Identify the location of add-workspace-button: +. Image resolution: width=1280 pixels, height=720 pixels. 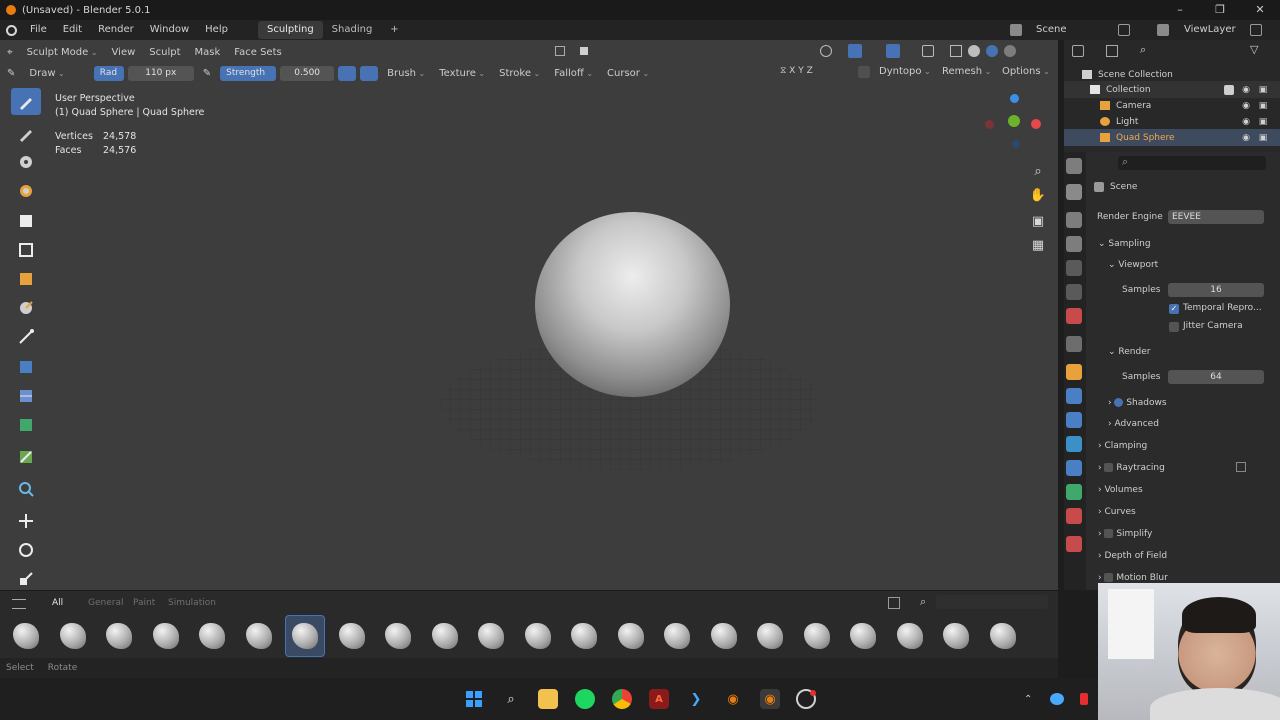
(394, 30).